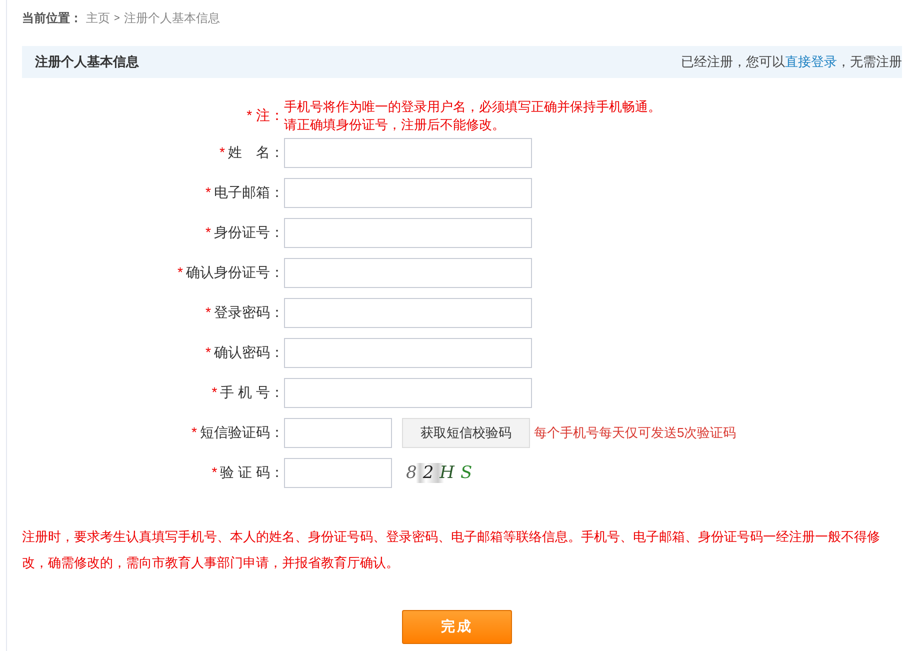 Image resolution: width=914 pixels, height=651 pixels. What do you see at coordinates (247, 393) in the screenshot?
I see `field-label: * 手 机 号：` at bounding box center [247, 393].